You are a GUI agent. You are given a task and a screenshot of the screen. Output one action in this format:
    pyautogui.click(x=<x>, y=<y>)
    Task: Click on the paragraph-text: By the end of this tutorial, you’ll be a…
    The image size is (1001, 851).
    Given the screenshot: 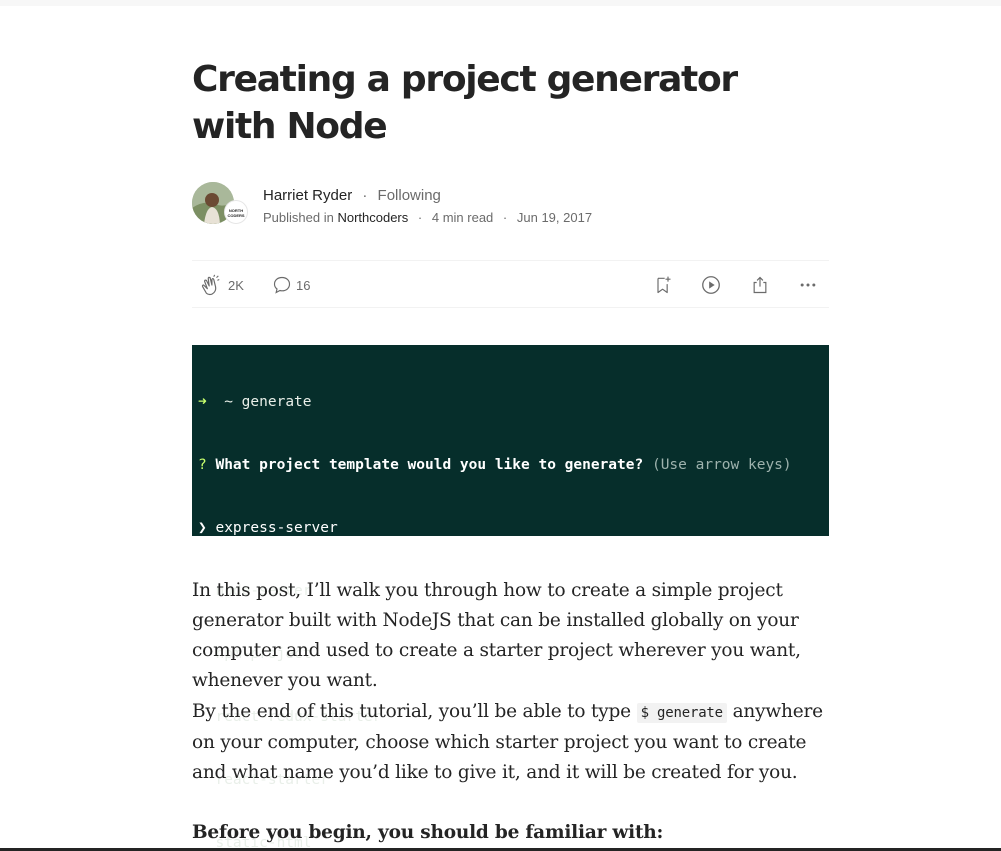 What is the action you would take?
    pyautogui.click(x=414, y=711)
    